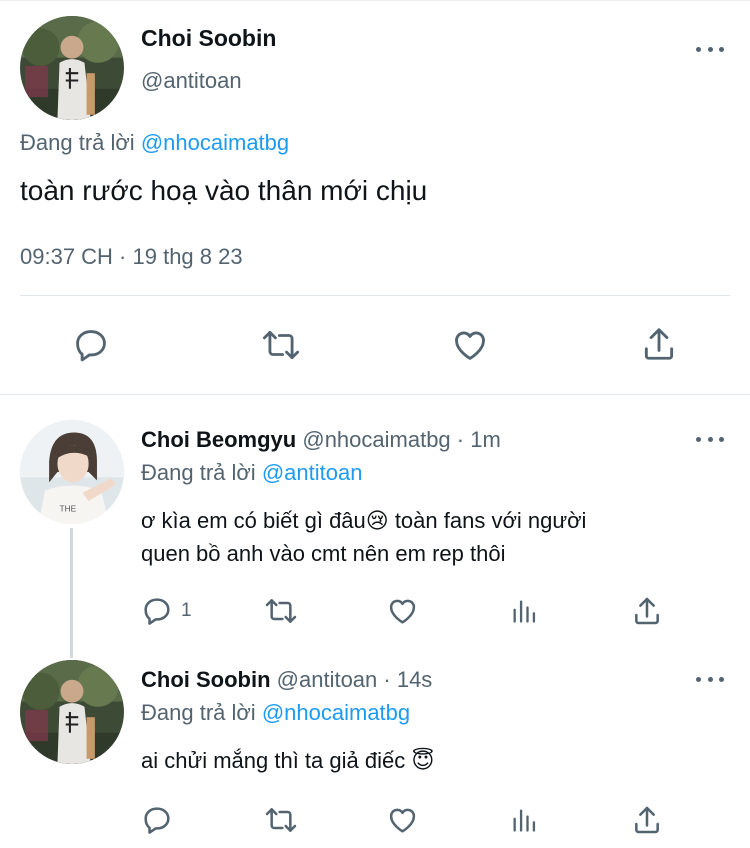 The width and height of the screenshot is (750, 848). What do you see at coordinates (312, 472) in the screenshot?
I see `reply-to-link: @antitoan` at bounding box center [312, 472].